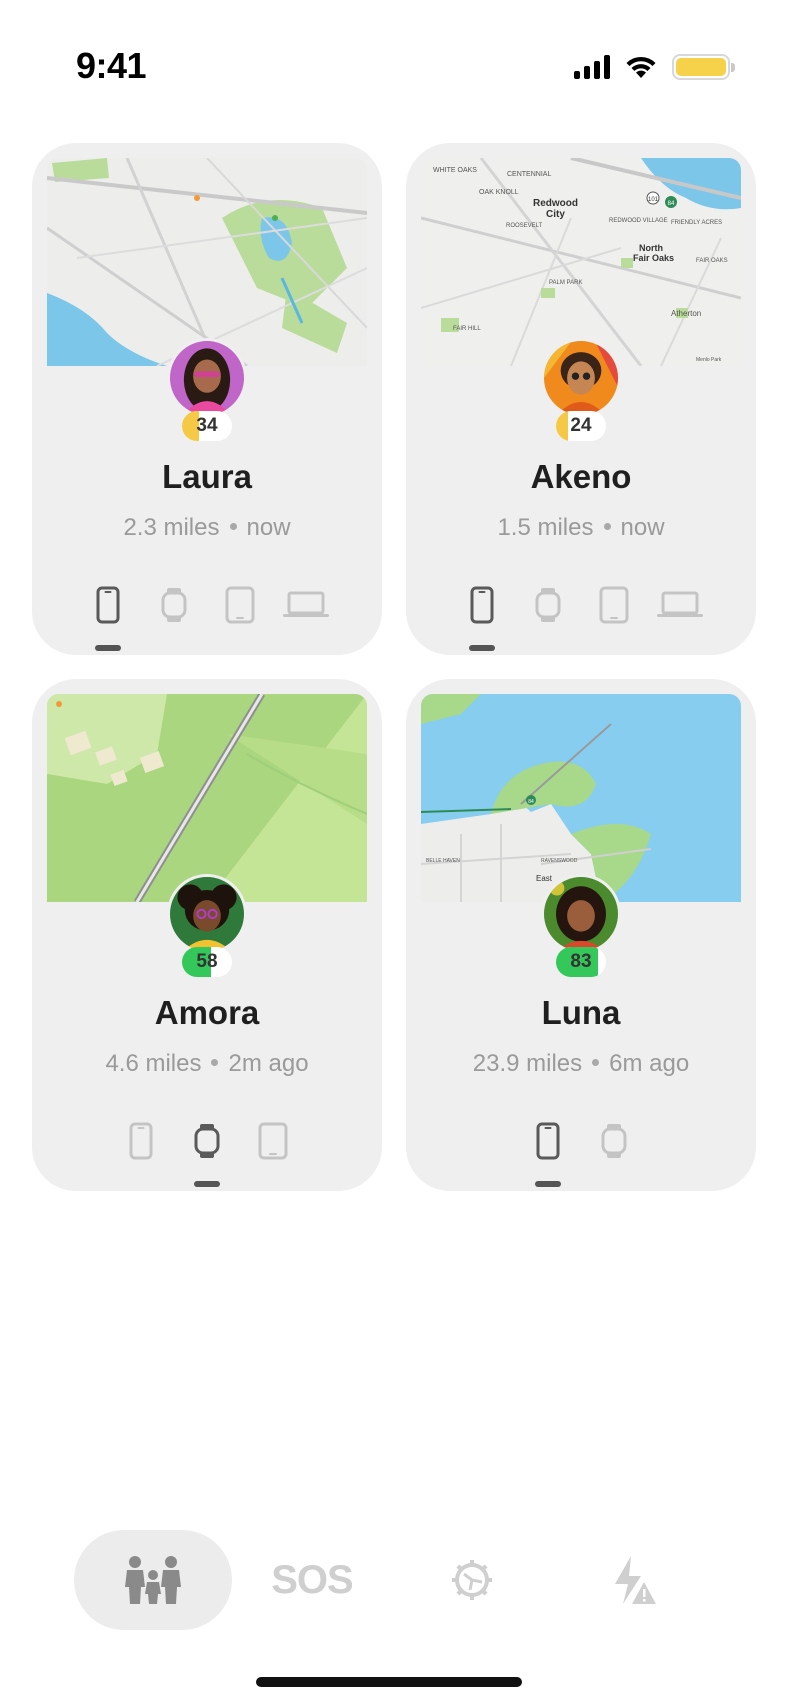 The width and height of the screenshot is (786, 1704). I want to click on map-label: BELLE HAVEN, so click(443, 861).